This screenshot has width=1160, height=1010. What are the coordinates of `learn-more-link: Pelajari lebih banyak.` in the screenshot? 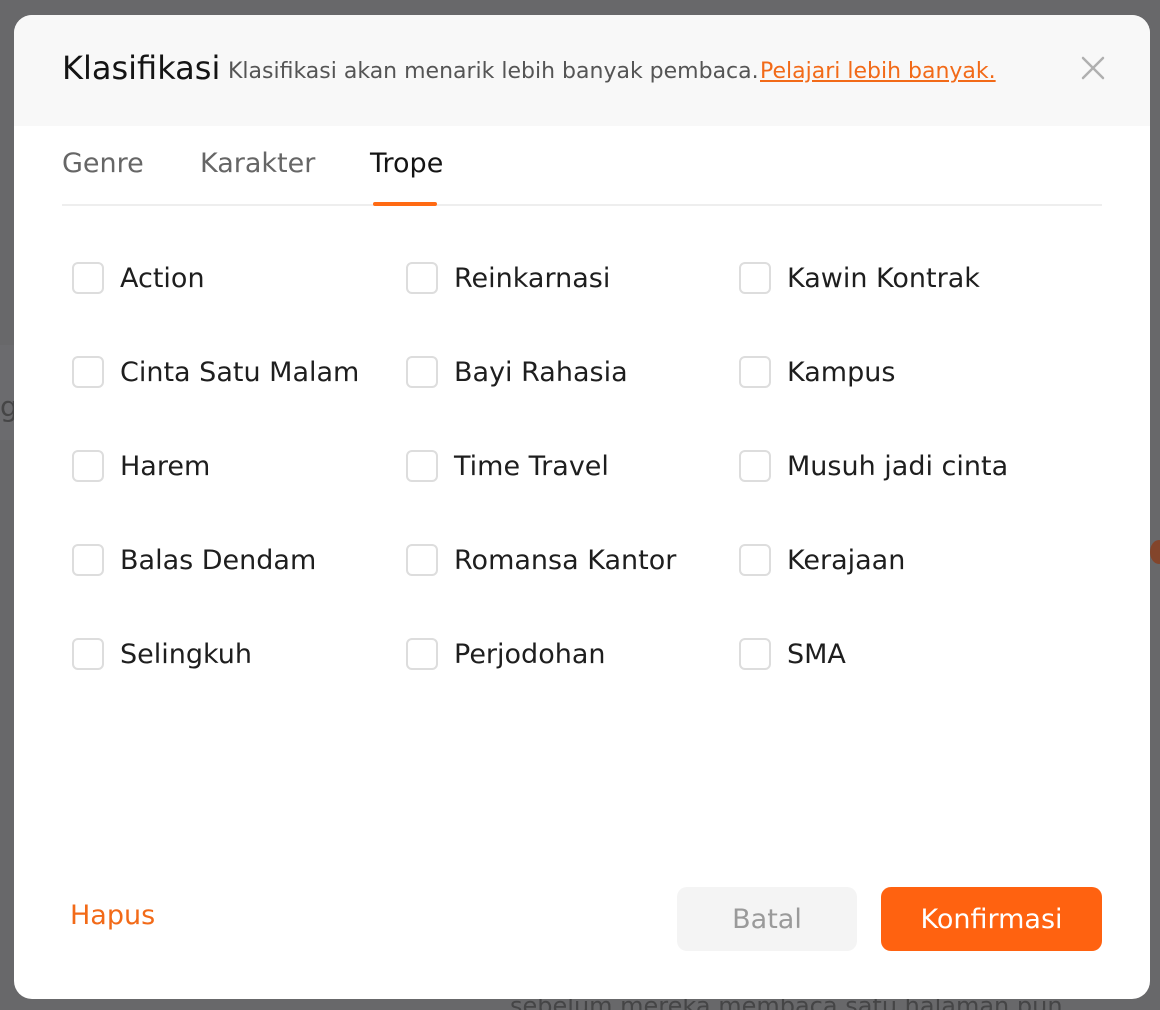 It's located at (878, 71).